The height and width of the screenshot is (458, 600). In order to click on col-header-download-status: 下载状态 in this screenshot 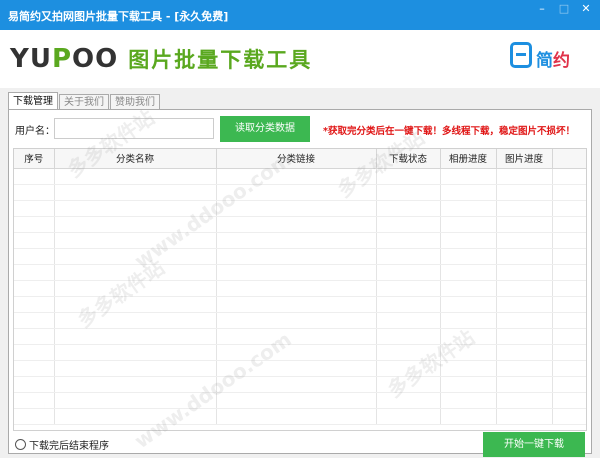, I will do `click(408, 159)`.